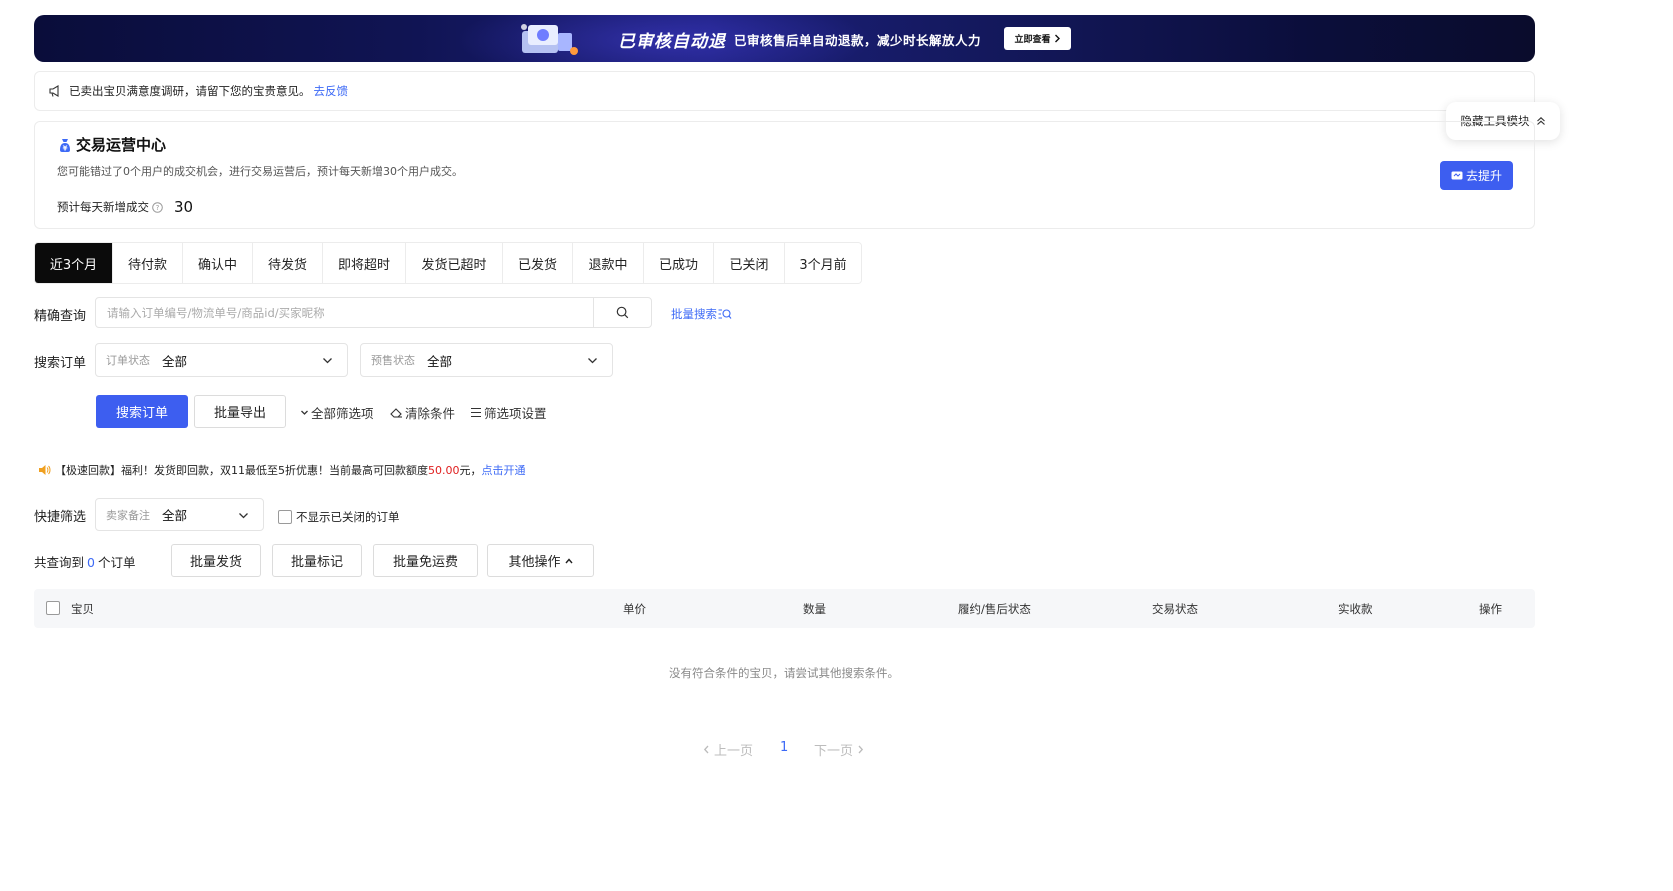  Describe the element at coordinates (103, 207) in the screenshot. I see `metric-label: 预计每天新增成交` at that location.